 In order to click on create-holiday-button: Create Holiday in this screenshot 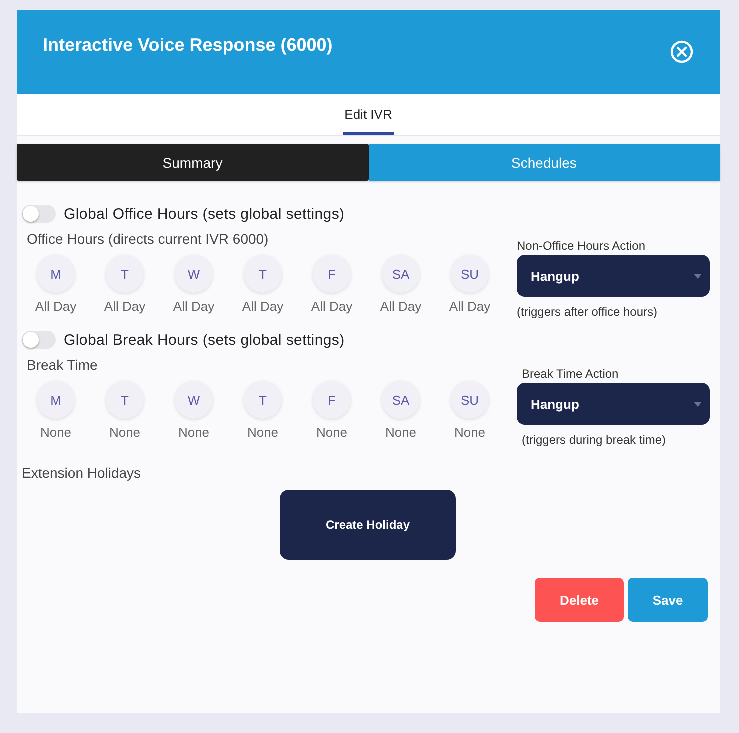, I will do `click(368, 525)`.